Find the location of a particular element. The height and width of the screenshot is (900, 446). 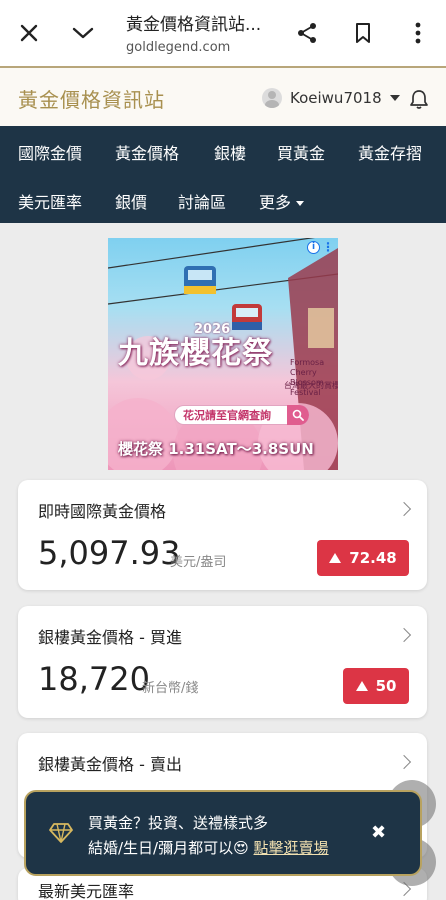

nav-item-jewelry-store: 銀樓 is located at coordinates (230, 152).